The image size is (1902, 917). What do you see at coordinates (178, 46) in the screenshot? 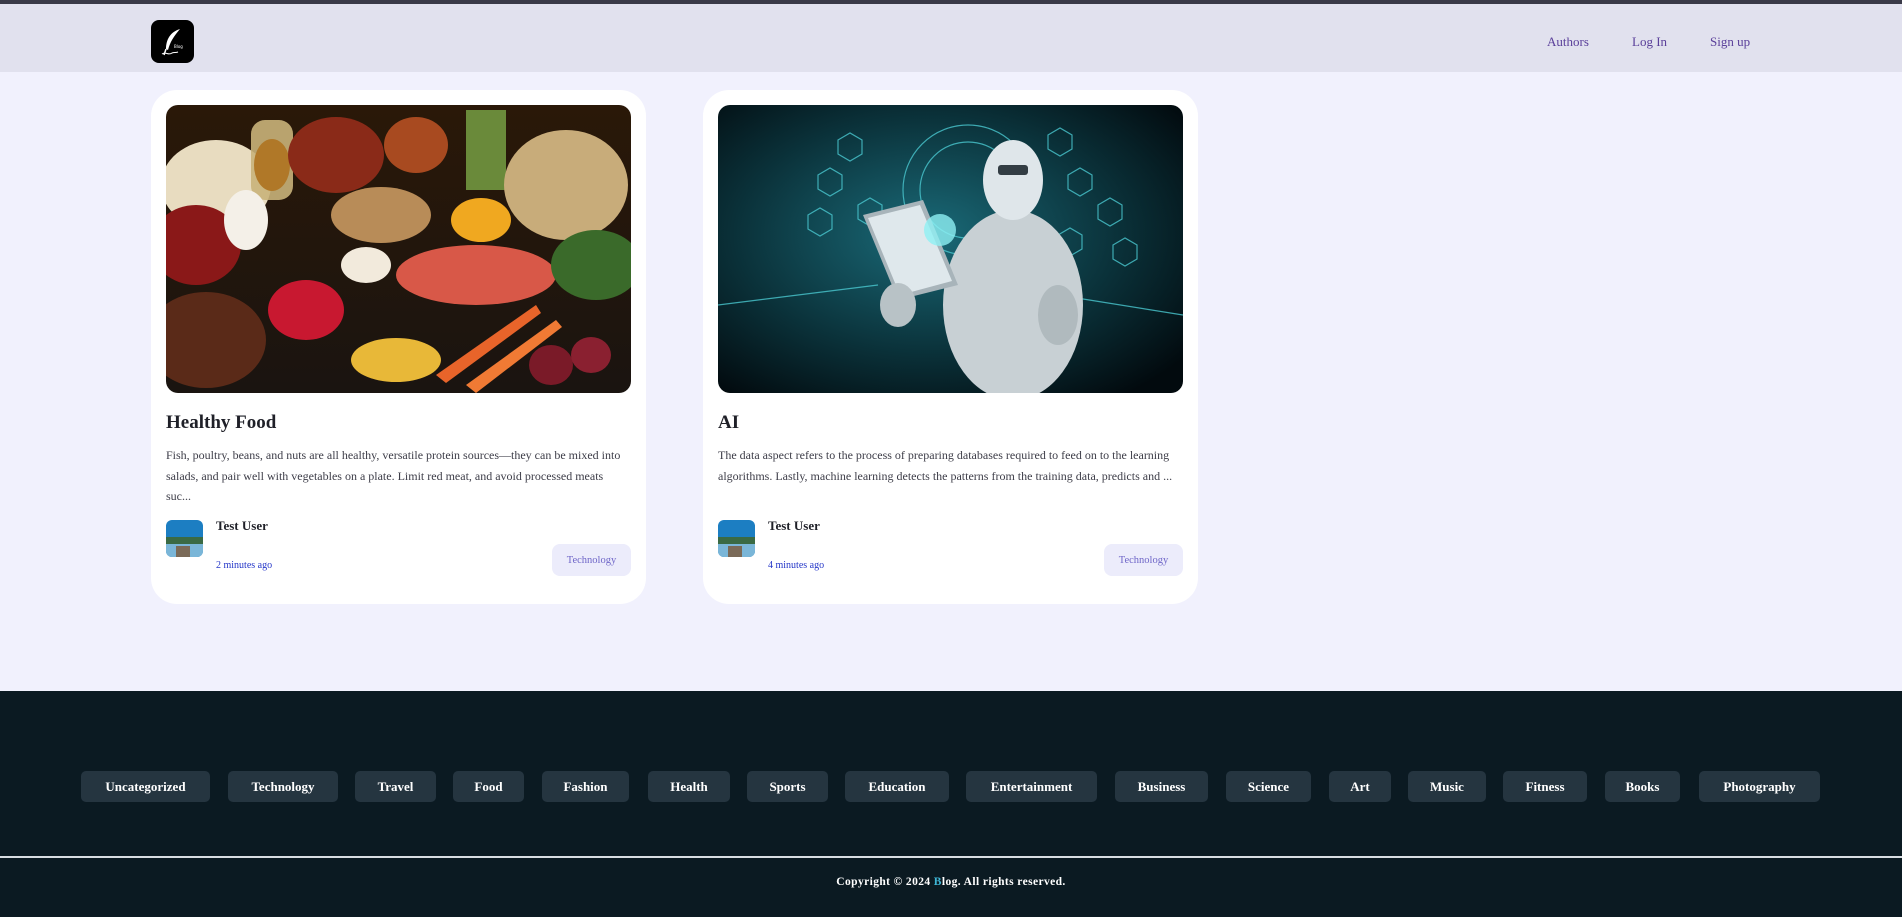
I see `logo-text: Blog` at bounding box center [178, 46].